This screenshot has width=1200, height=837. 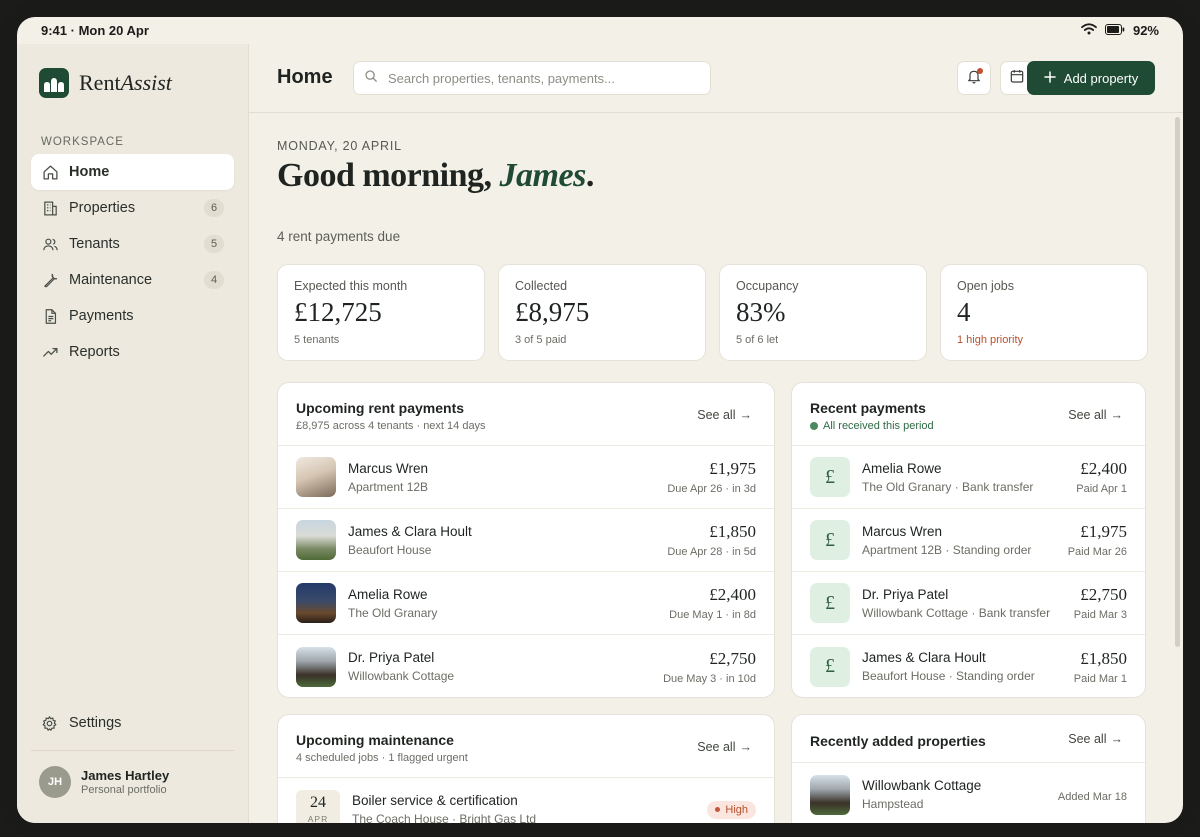 I want to click on user-profile: JH James Hartley Personal portfolio, so click(x=104, y=782).